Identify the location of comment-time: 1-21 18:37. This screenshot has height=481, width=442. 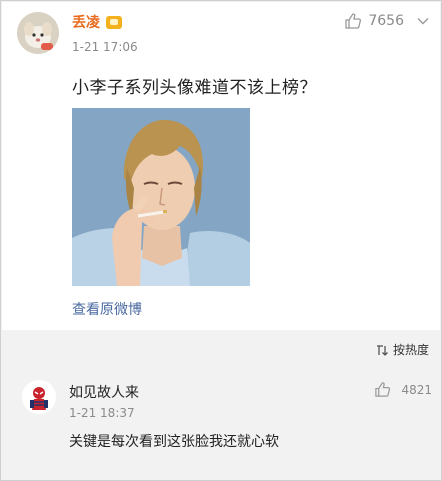
(102, 413).